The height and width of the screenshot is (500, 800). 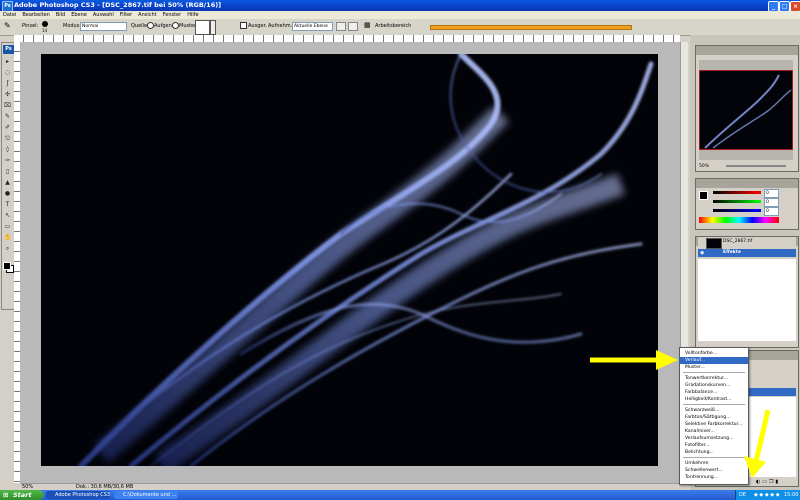 What do you see at coordinates (9, 15) in the screenshot?
I see `menu-datei: Datei` at bounding box center [9, 15].